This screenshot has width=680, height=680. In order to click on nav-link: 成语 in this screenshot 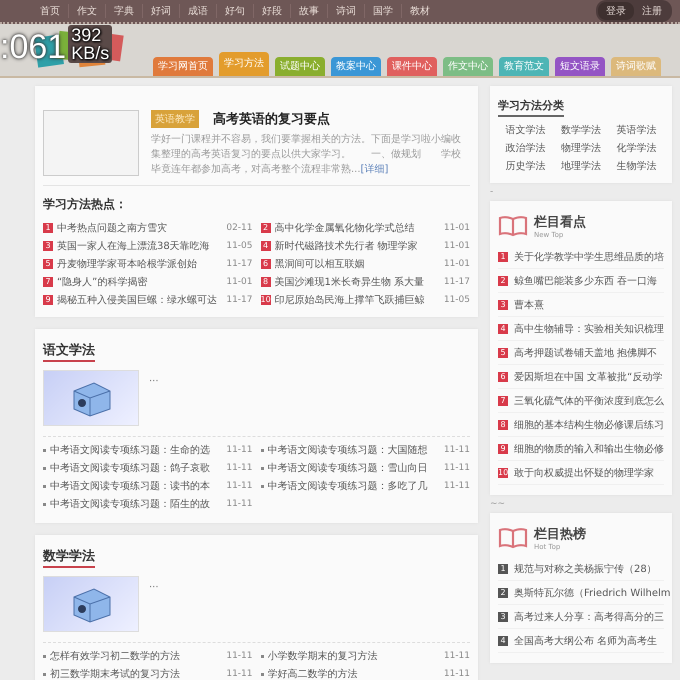, I will do `click(198, 11)`.